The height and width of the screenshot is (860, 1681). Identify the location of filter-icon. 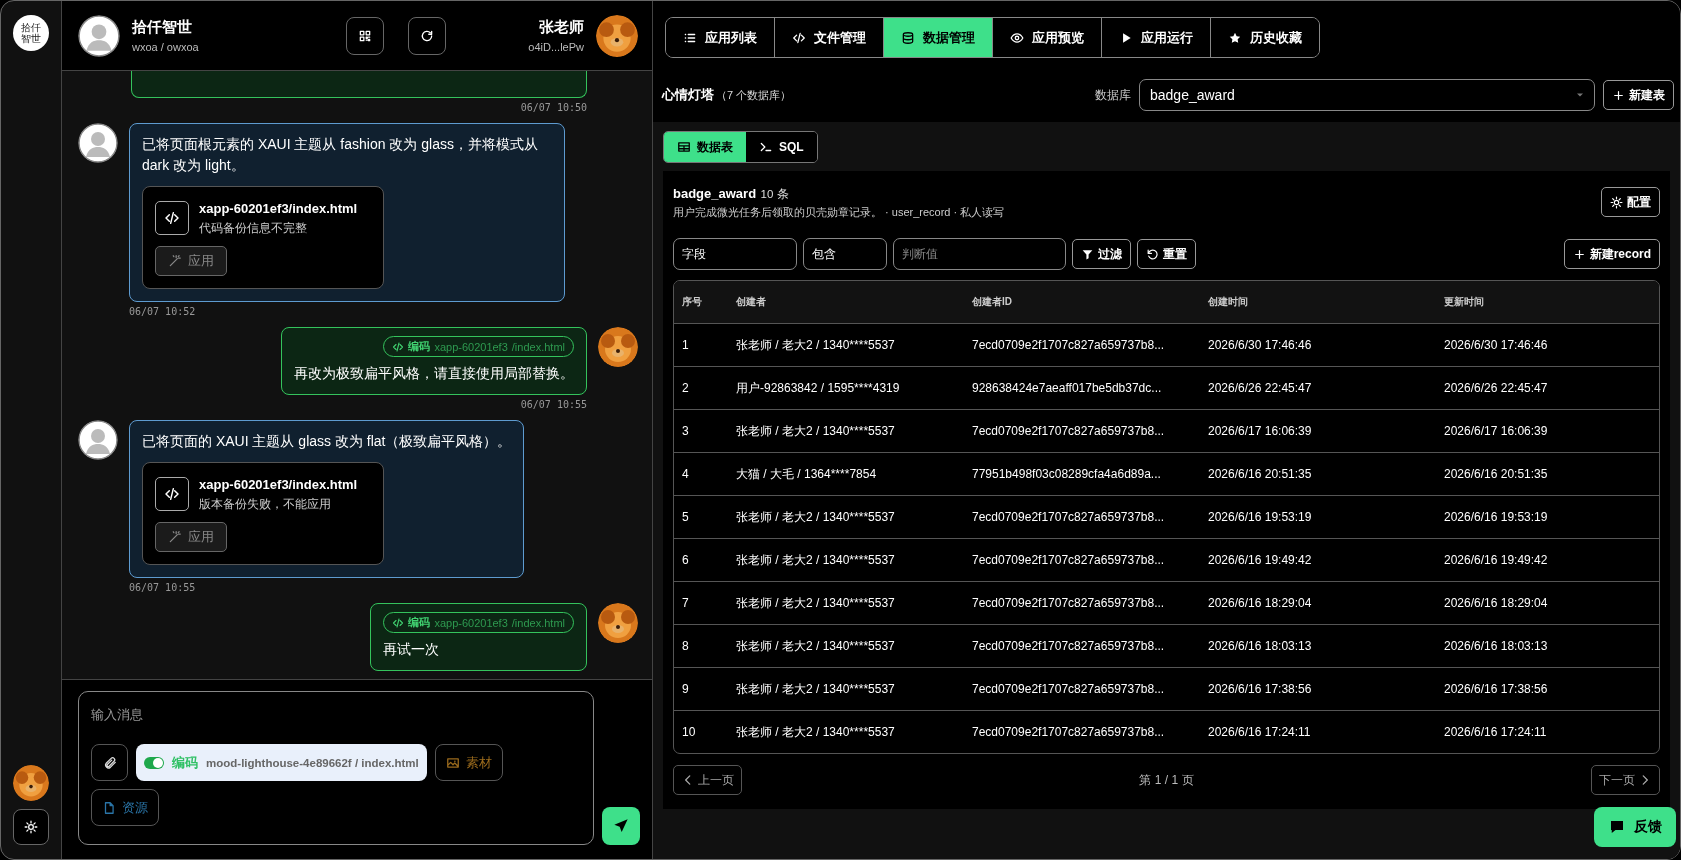
(1087, 254).